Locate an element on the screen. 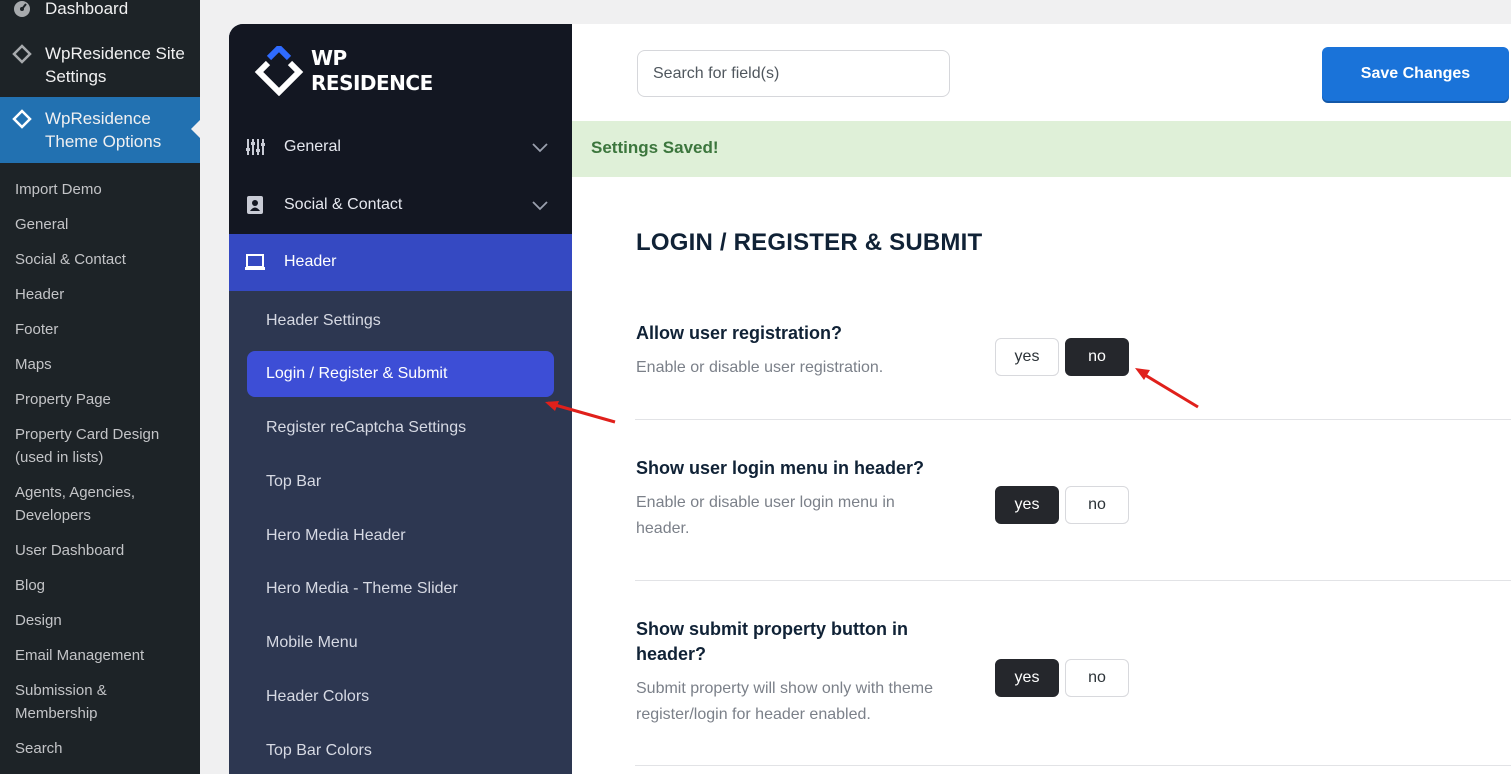 Image resolution: width=1511 pixels, height=774 pixels. wp-menu-dashboard: Dashboard is located at coordinates (100, 13).